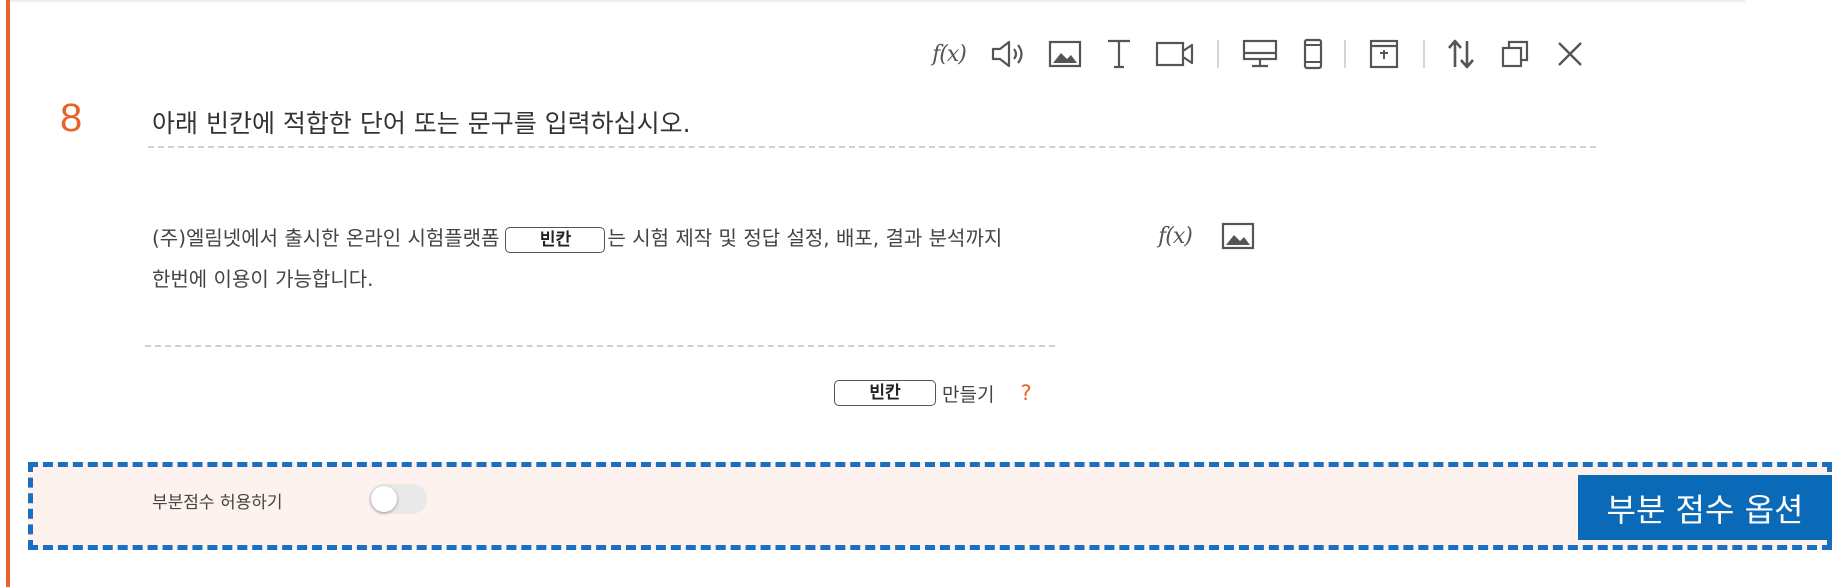  What do you see at coordinates (326, 238) in the screenshot?
I see `body-text-before-blank: (주)엘림넷에서 출시한 온라인 시험플랫폼` at bounding box center [326, 238].